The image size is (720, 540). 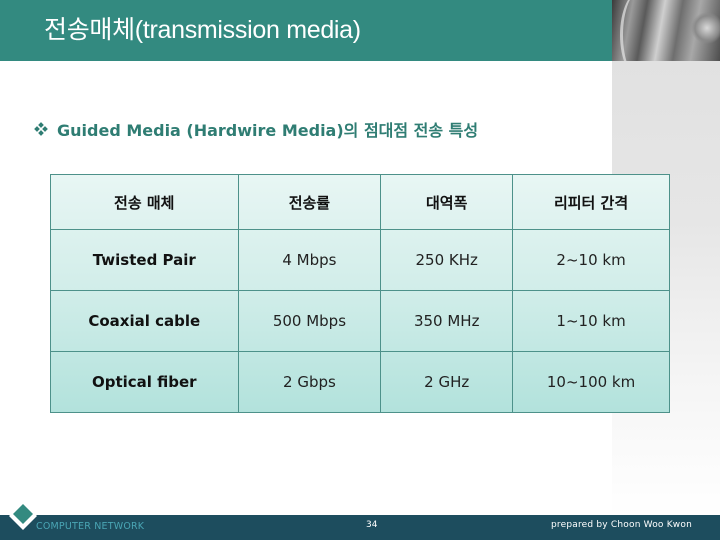 I want to click on column-header-bandwidth: 대역폭, so click(x=447, y=202).